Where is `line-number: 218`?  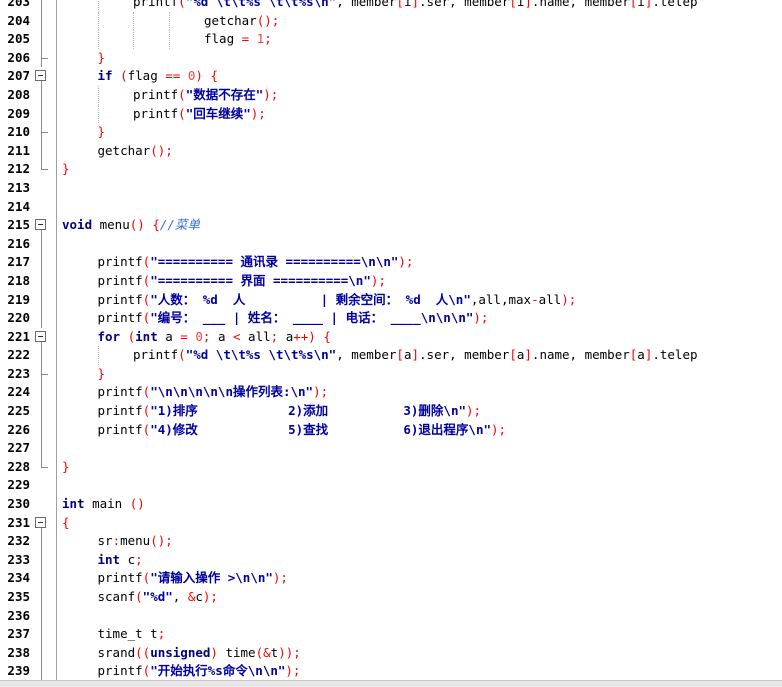
line-number: 218 is located at coordinates (18, 280).